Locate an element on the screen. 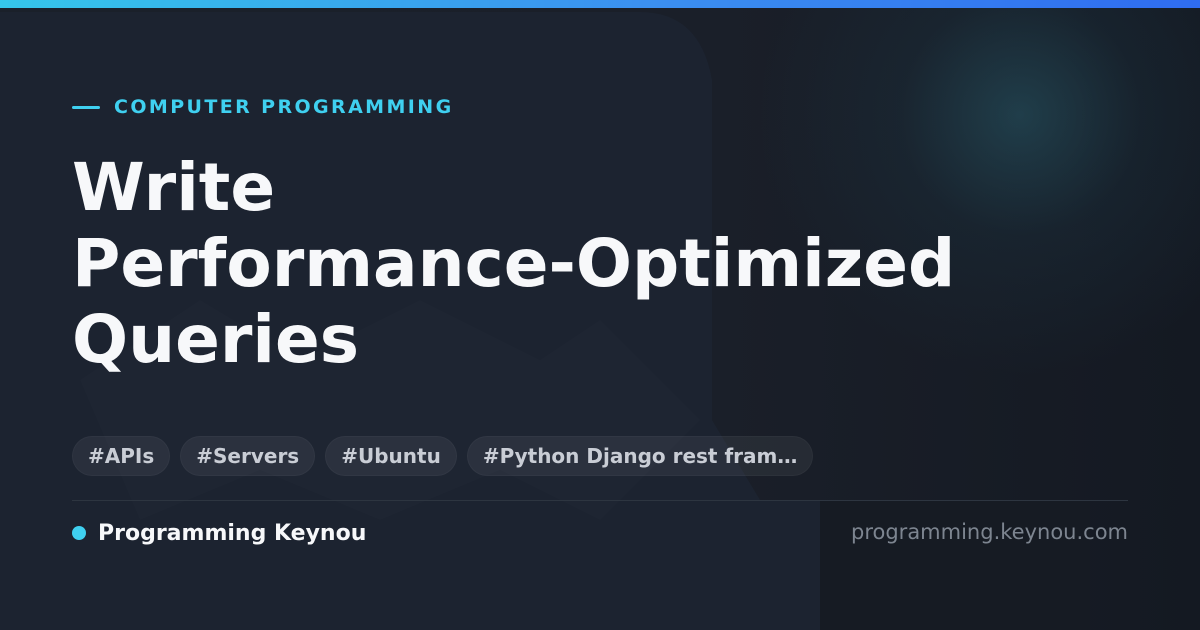  tag-pill: #Servers is located at coordinates (248, 456).